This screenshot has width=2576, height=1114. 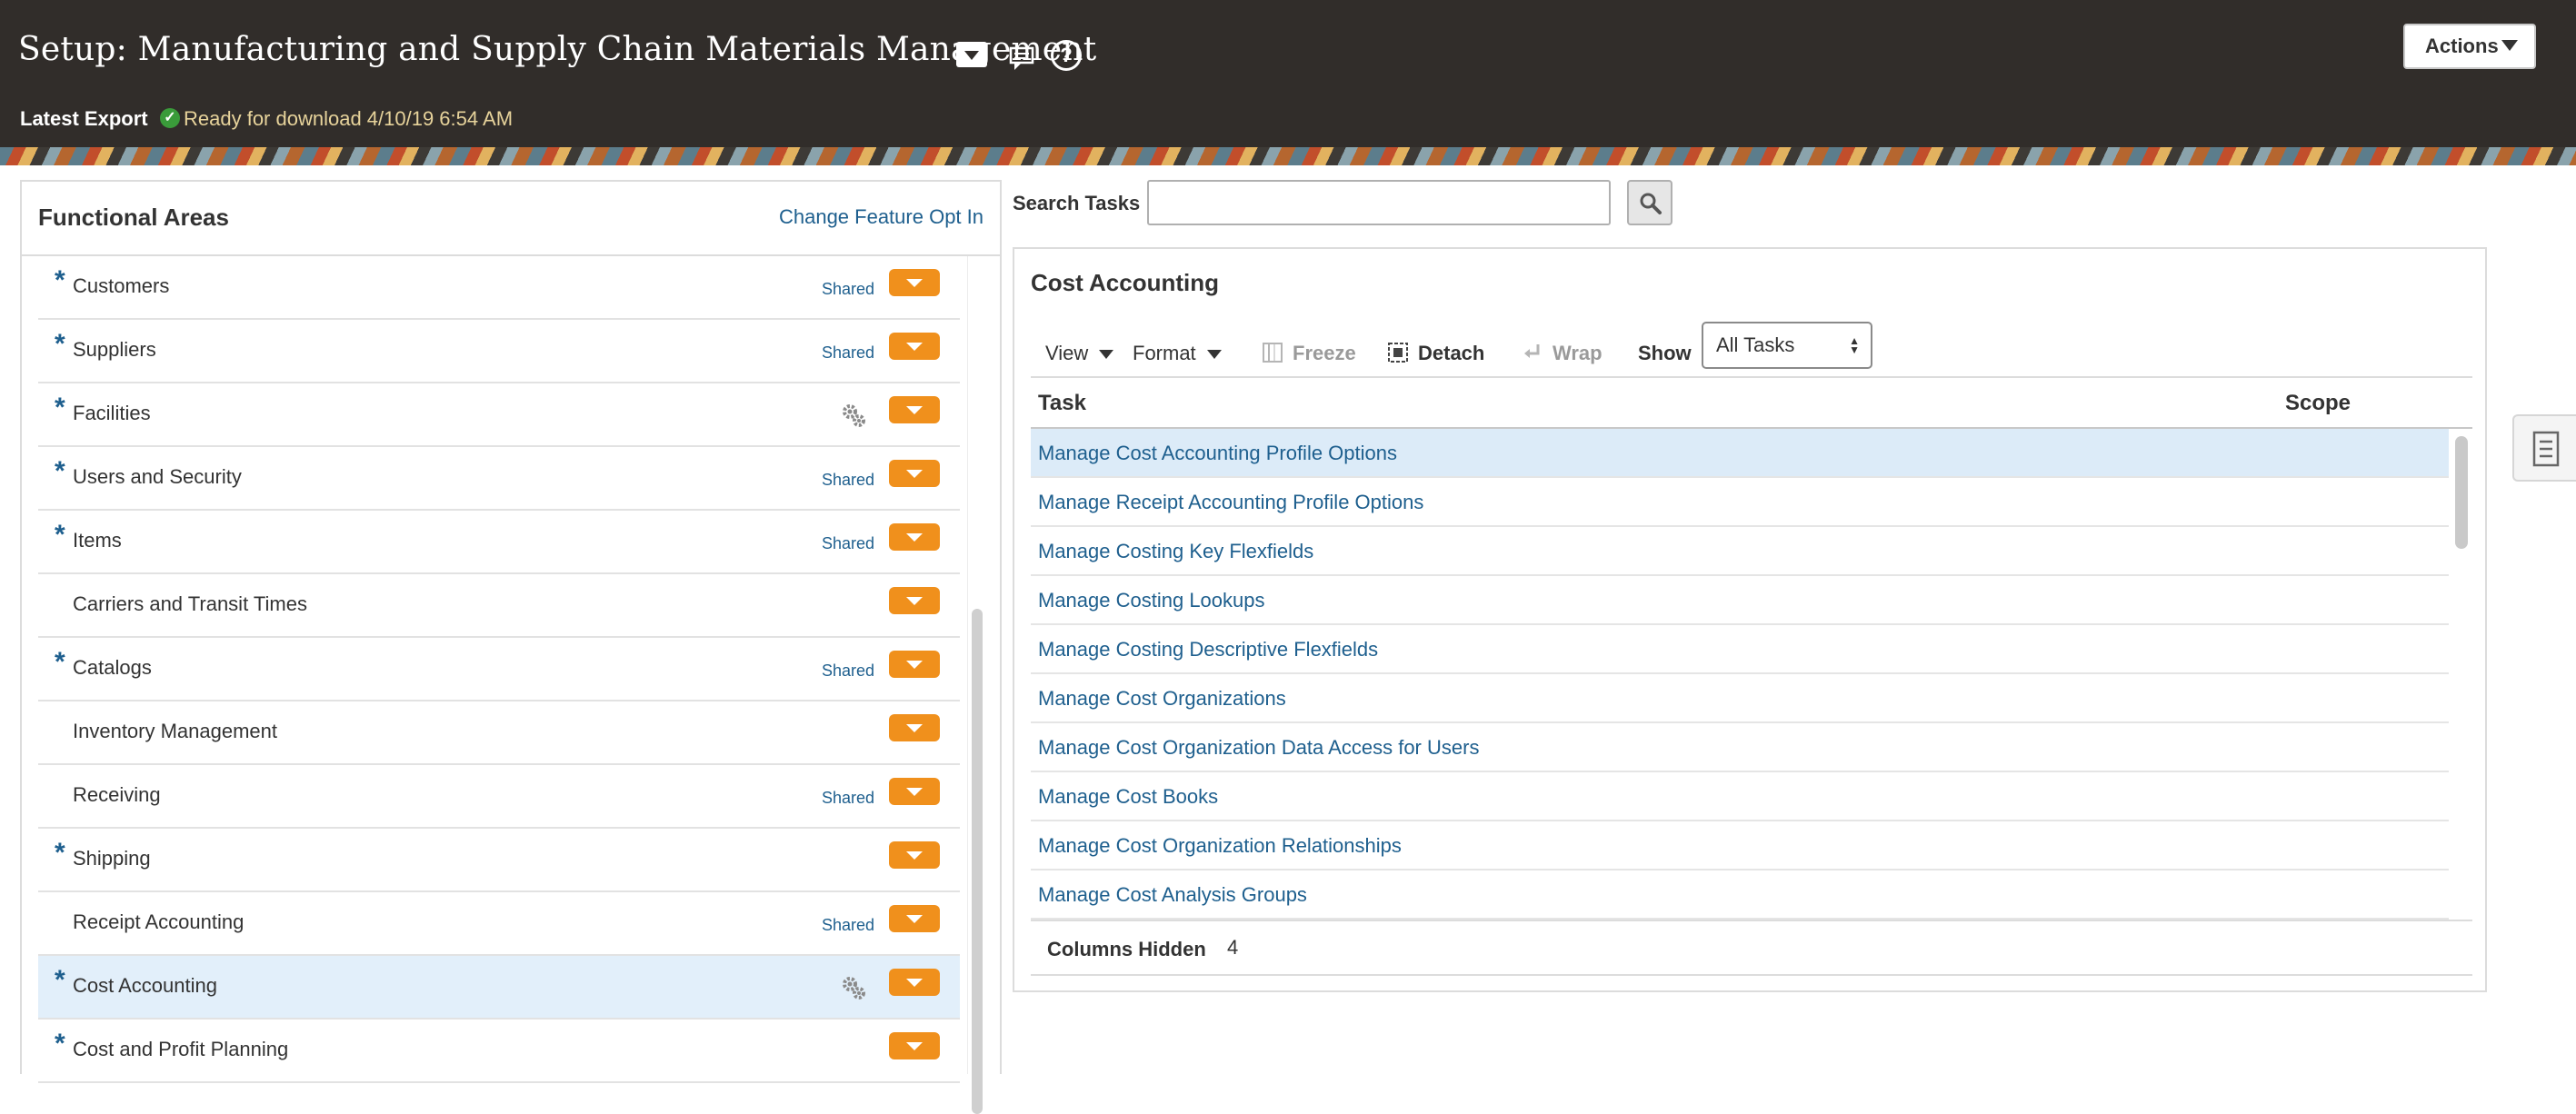 I want to click on functional-area-row: Receipt Accounting Shared, so click(x=499, y=924).